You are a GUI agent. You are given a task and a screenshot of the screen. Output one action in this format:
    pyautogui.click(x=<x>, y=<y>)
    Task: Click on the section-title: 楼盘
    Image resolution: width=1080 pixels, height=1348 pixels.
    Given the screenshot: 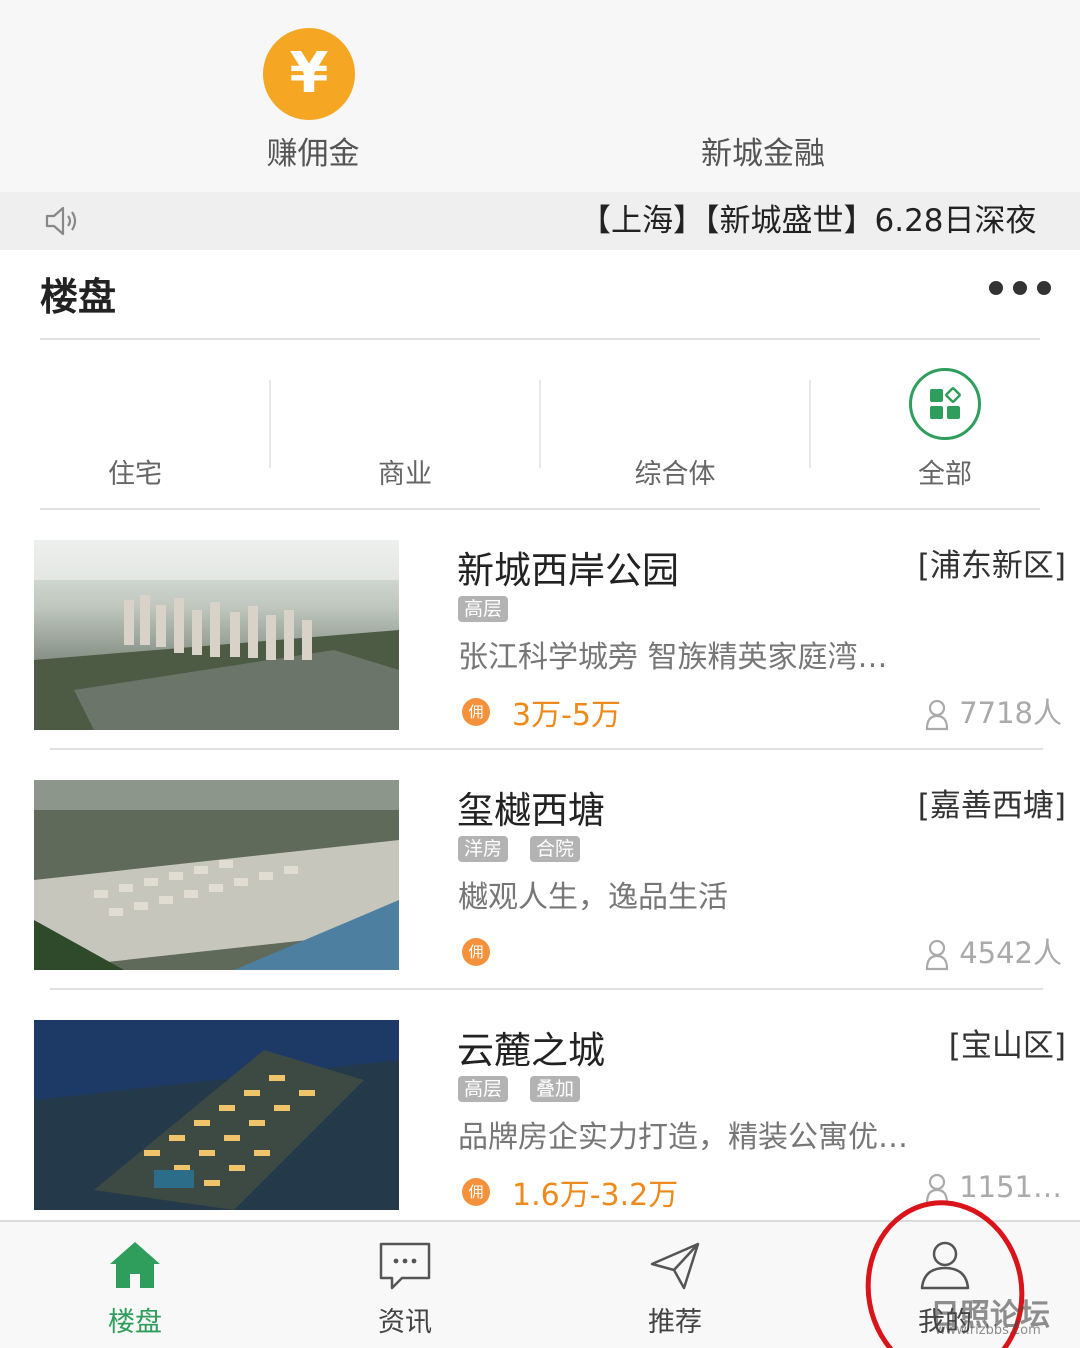 What is the action you would take?
    pyautogui.click(x=78, y=297)
    